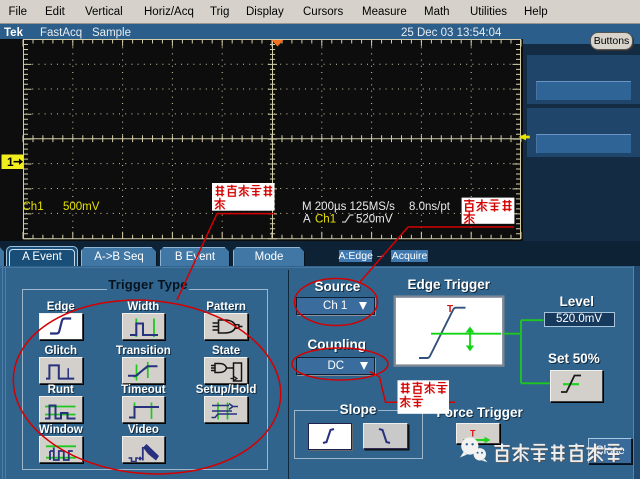 This screenshot has height=479, width=640. Describe the element at coordinates (430, 207) in the screenshot. I see `svg-text: 8.0ns/pt` at that location.